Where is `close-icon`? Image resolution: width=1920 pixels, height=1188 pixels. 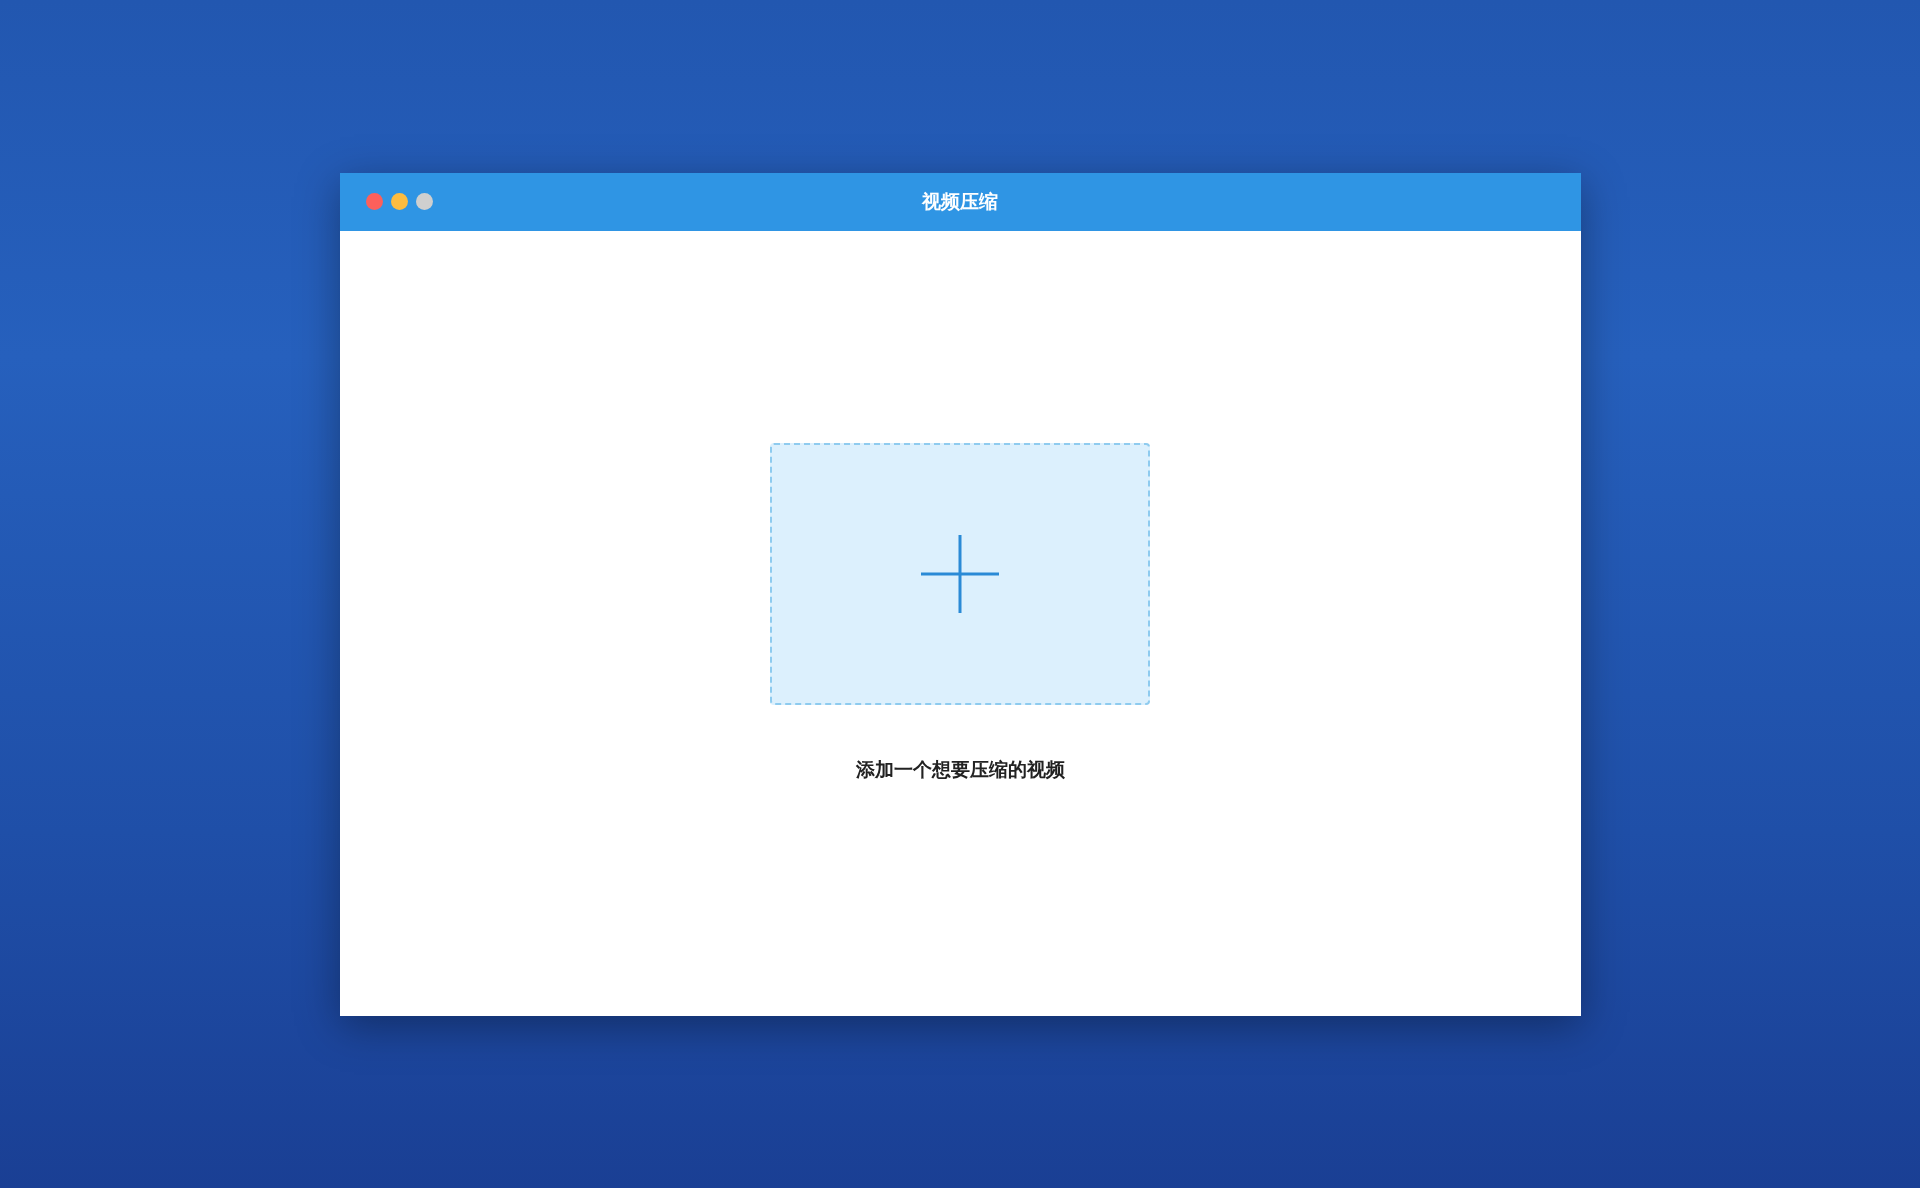 close-icon is located at coordinates (374, 201).